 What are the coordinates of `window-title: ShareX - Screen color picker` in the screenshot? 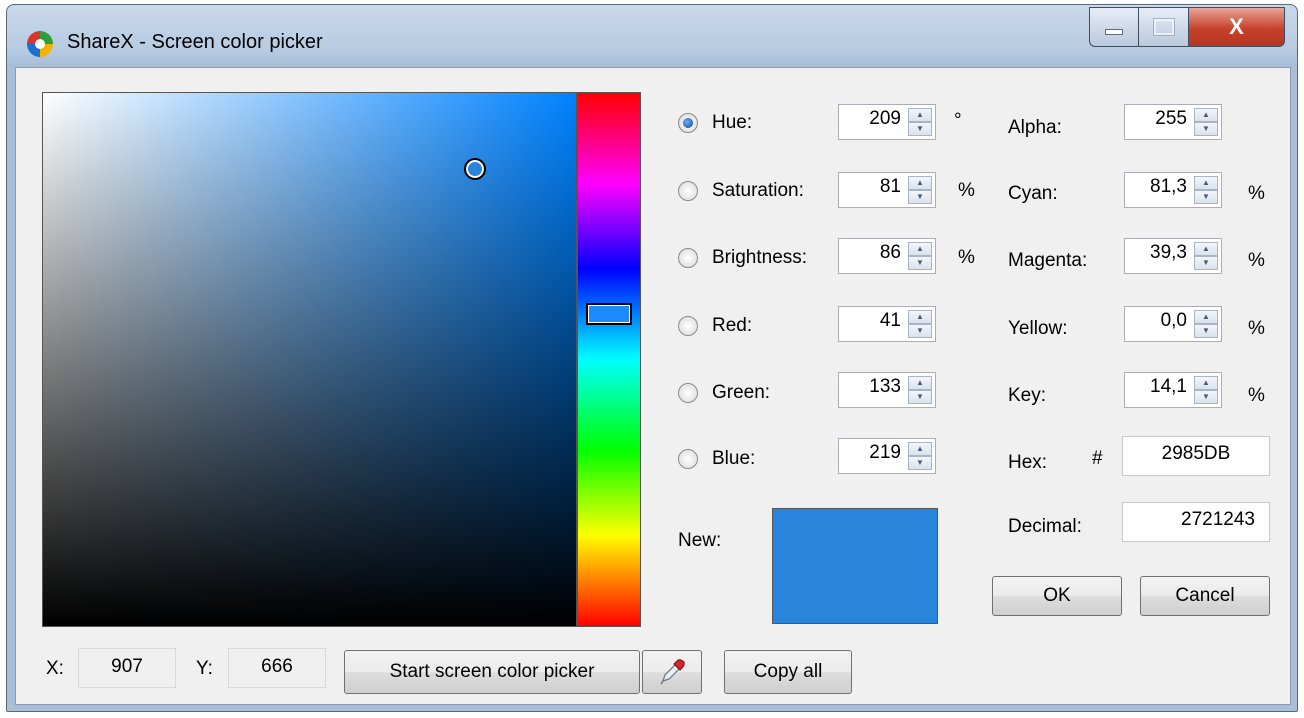 It's located at (195, 42).